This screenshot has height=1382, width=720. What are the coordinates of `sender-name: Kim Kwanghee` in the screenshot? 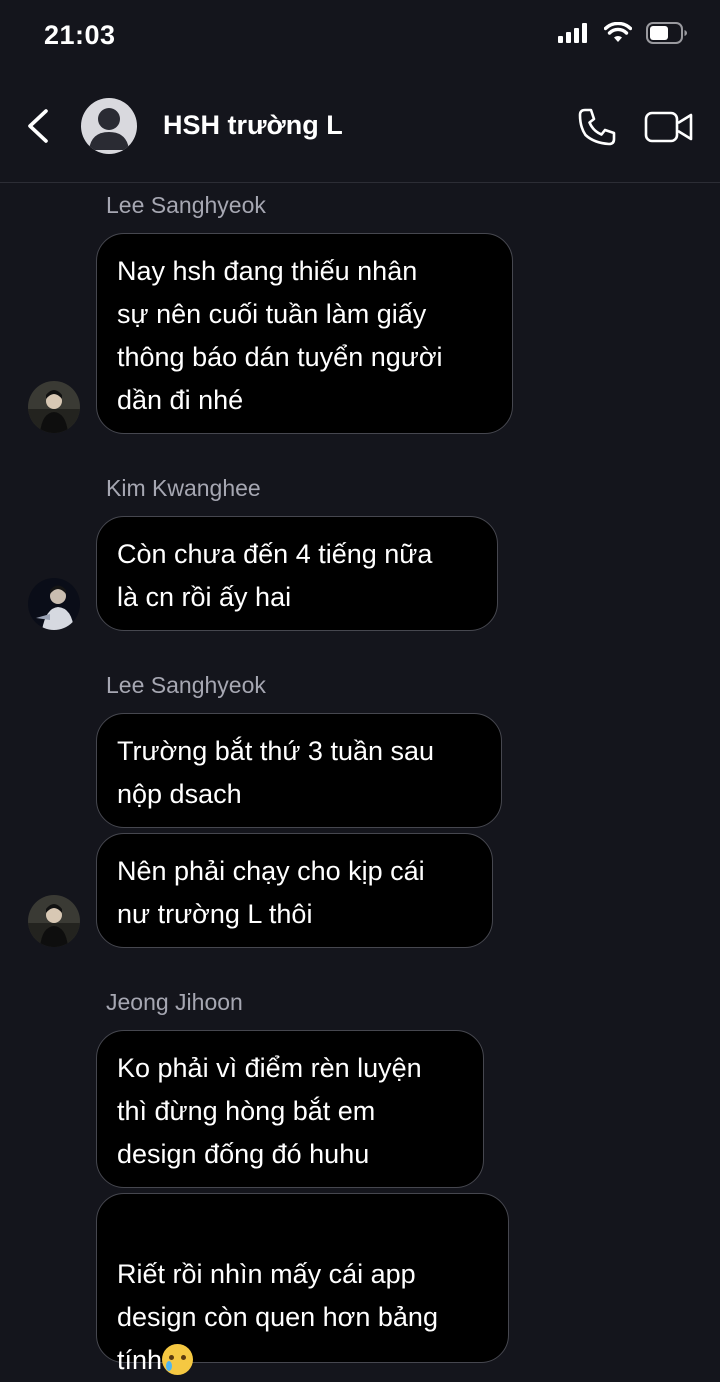 It's located at (183, 488).